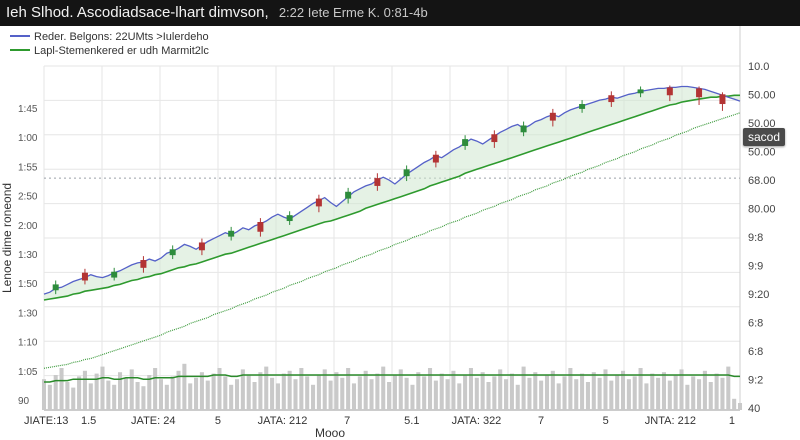 The height and width of the screenshot is (440, 800). I want to click on right-tick-label: 40, so click(754, 409).